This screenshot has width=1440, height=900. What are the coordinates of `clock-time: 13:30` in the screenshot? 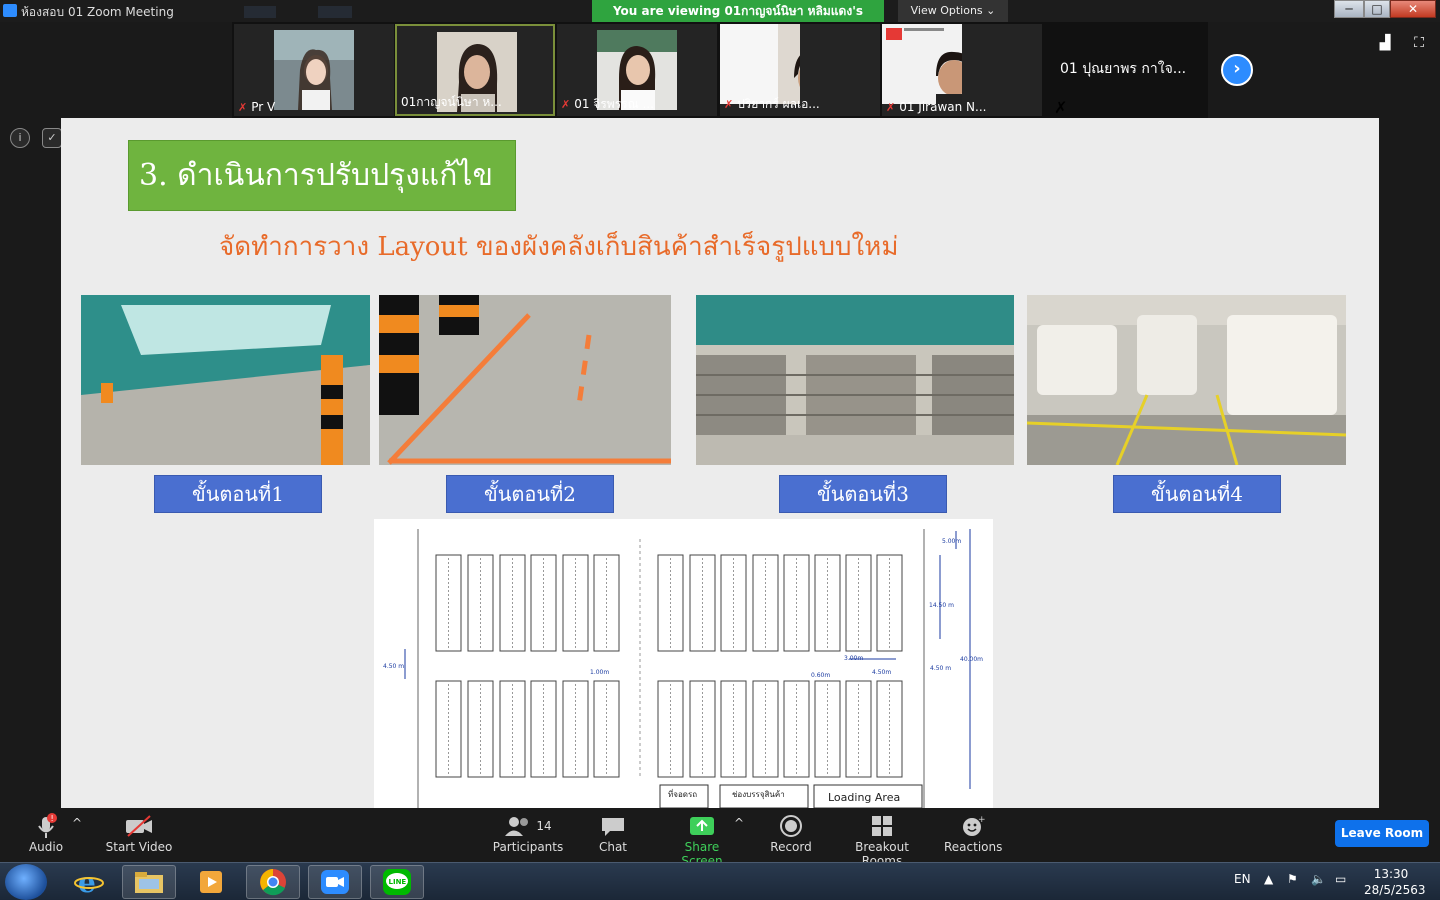 It's located at (1391, 874).